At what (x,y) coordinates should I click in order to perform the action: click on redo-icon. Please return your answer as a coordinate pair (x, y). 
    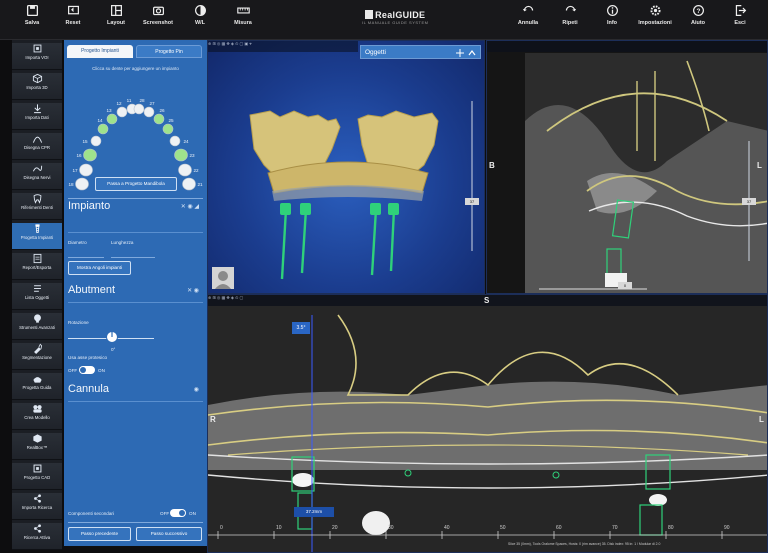
    Looking at the image, I should click on (570, 8).